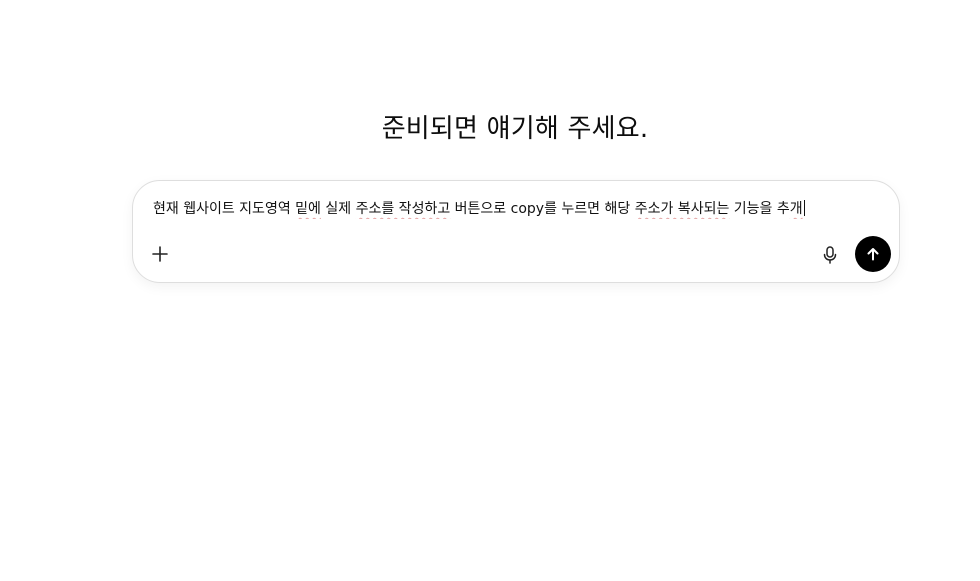 Image resolution: width=980 pixels, height=581 pixels. I want to click on page-heading: 준비되면 얘기해 주세요., so click(515, 129).